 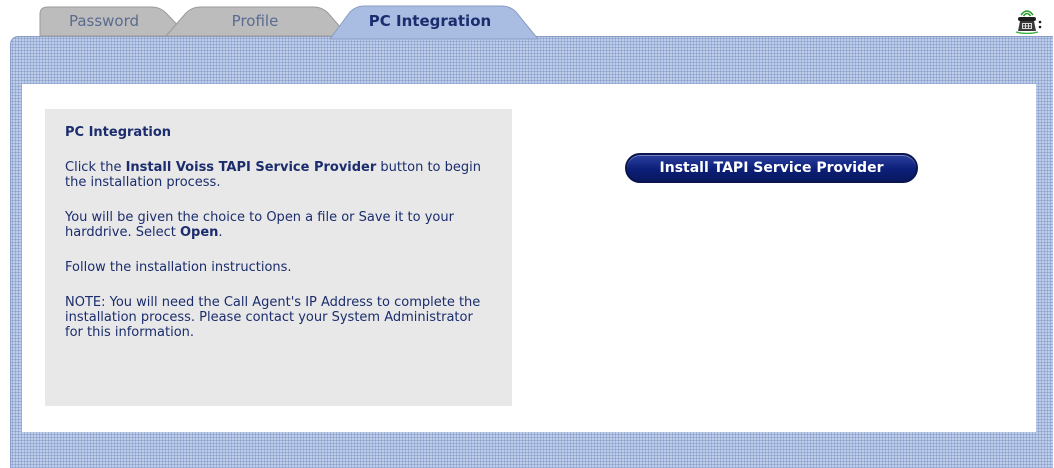 I want to click on tab-profile: Profile, so click(x=257, y=21).